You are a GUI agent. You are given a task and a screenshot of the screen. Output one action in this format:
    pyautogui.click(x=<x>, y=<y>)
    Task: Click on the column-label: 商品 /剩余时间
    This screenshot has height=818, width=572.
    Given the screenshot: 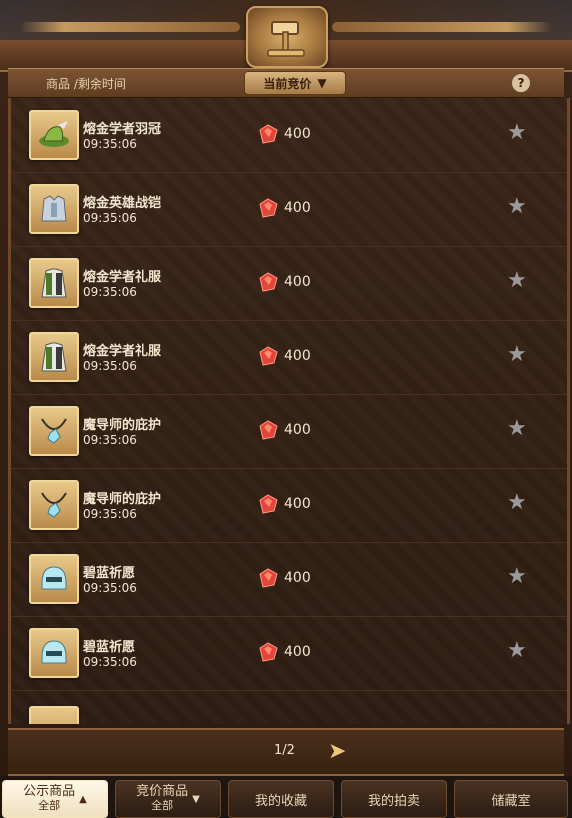 What is the action you would take?
    pyautogui.click(x=86, y=84)
    